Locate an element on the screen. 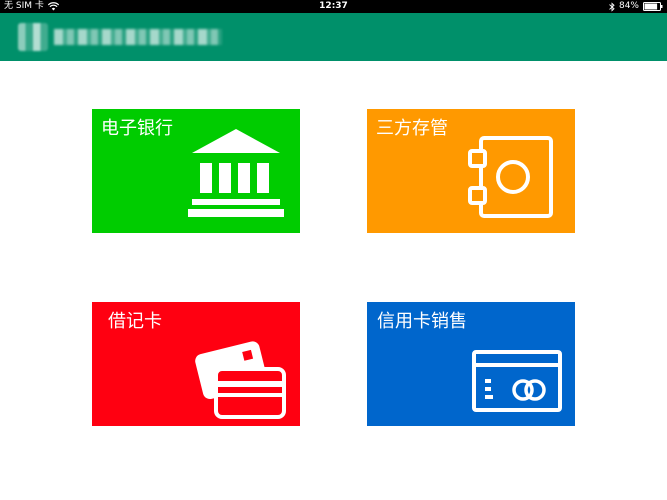 The image size is (667, 500). tile-third-party-custody: 三方存管 is located at coordinates (471, 171).